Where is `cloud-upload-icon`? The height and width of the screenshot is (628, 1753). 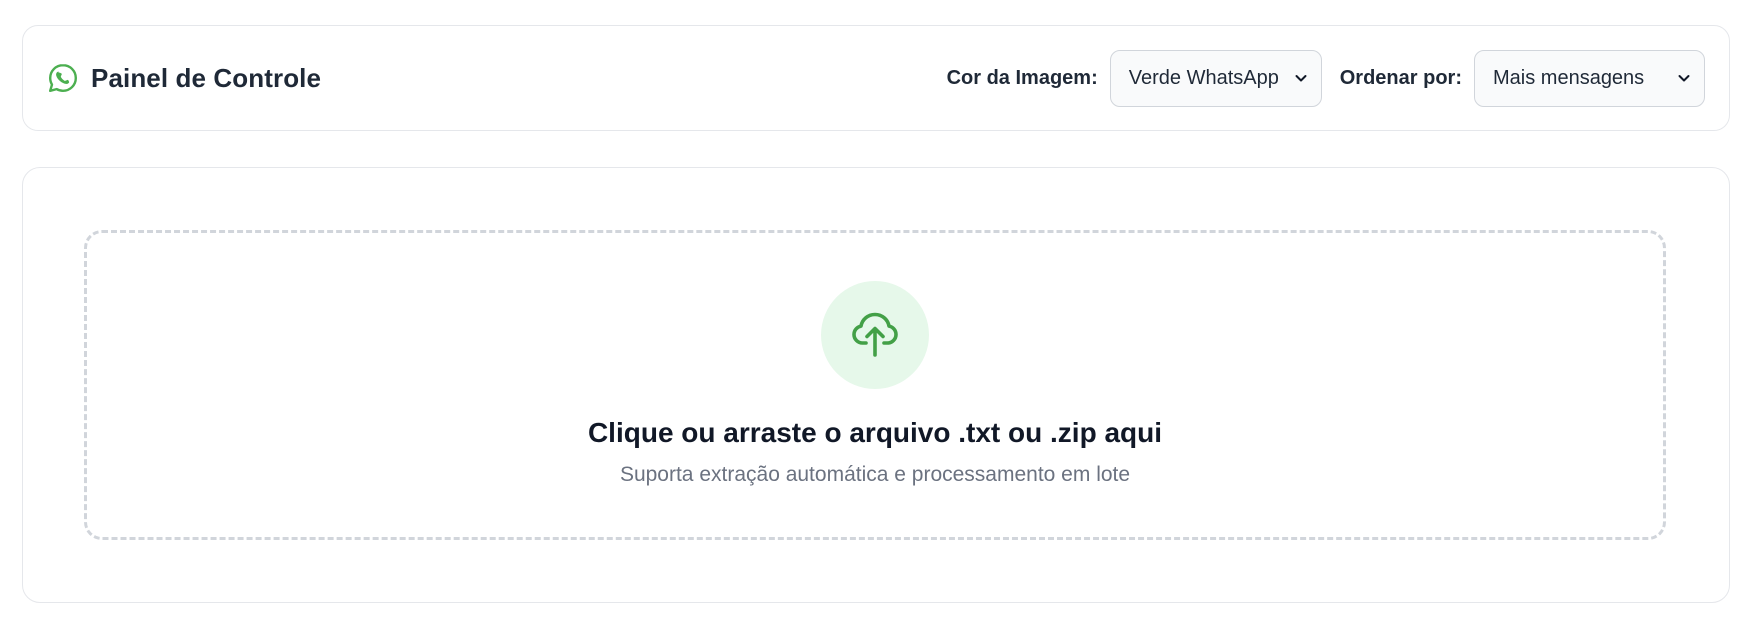 cloud-upload-icon is located at coordinates (875, 335).